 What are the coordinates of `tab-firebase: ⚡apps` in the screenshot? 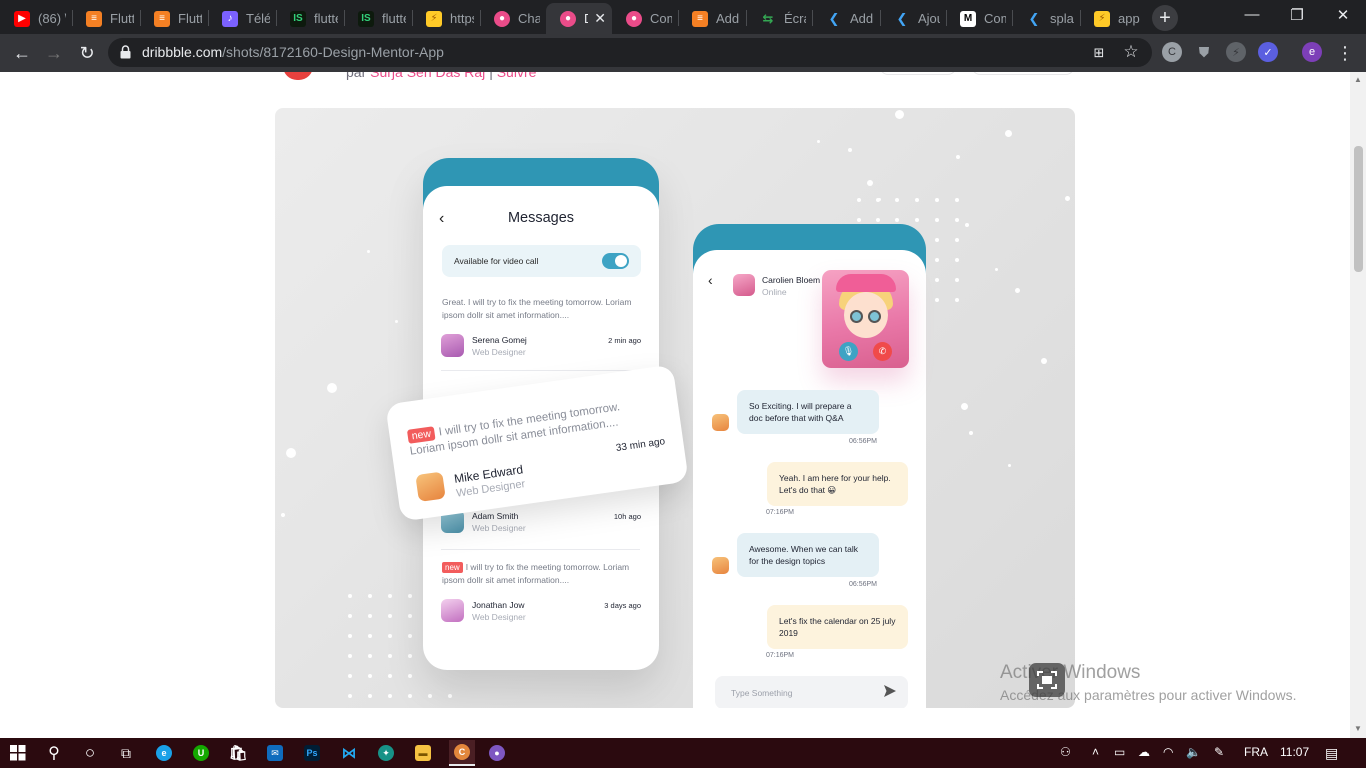 It's located at (1113, 18).